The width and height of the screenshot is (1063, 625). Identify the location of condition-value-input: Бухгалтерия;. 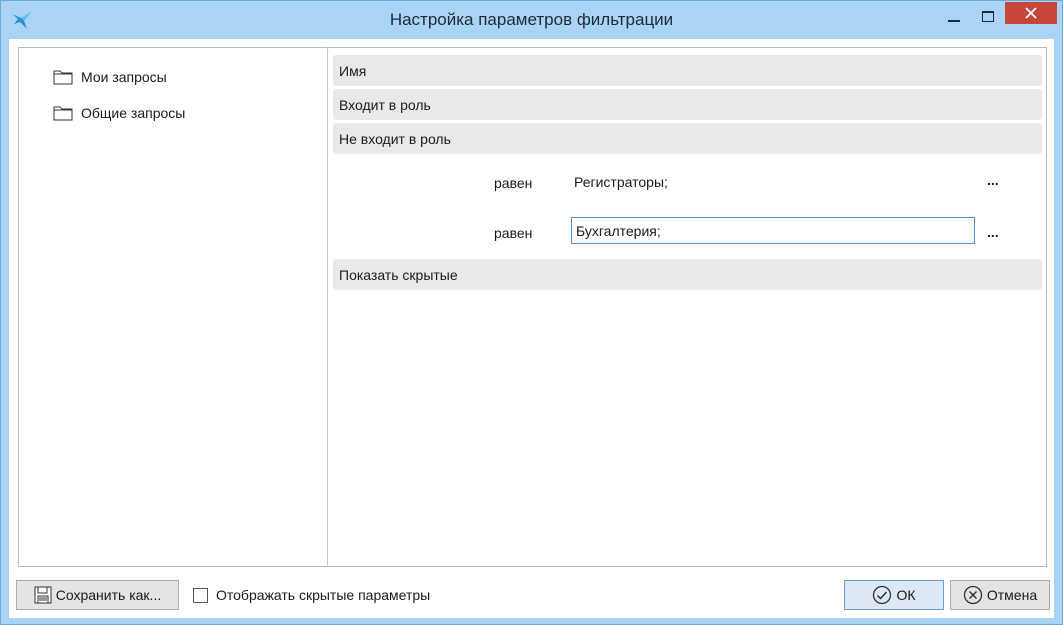
(773, 230).